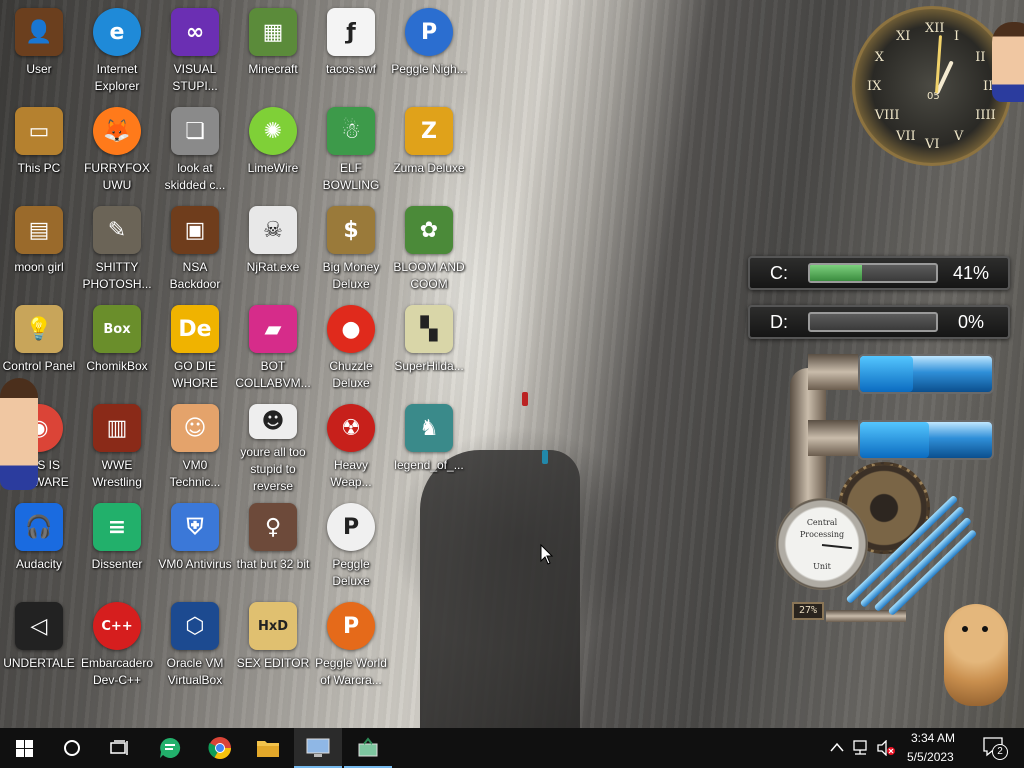  What do you see at coordinates (886, 374) in the screenshot?
I see `gauge-tube-fill` at bounding box center [886, 374].